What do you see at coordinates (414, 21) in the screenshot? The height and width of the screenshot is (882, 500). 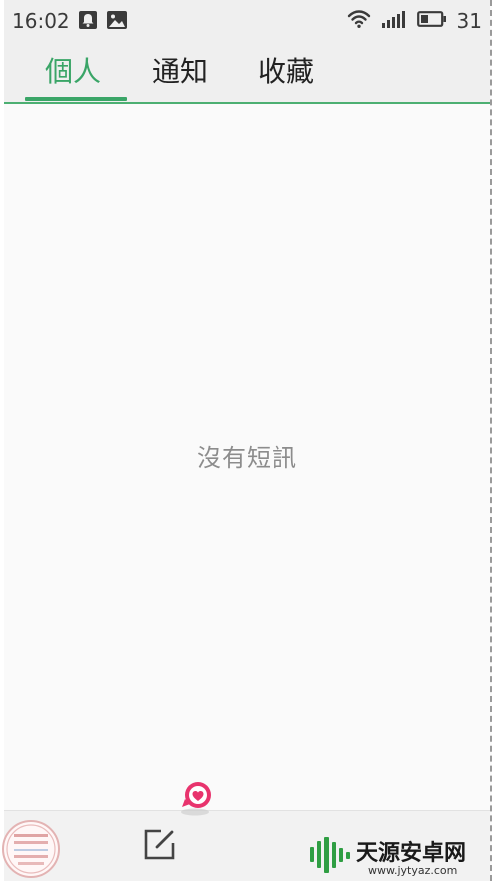 I see `status-right-icons: 31` at bounding box center [414, 21].